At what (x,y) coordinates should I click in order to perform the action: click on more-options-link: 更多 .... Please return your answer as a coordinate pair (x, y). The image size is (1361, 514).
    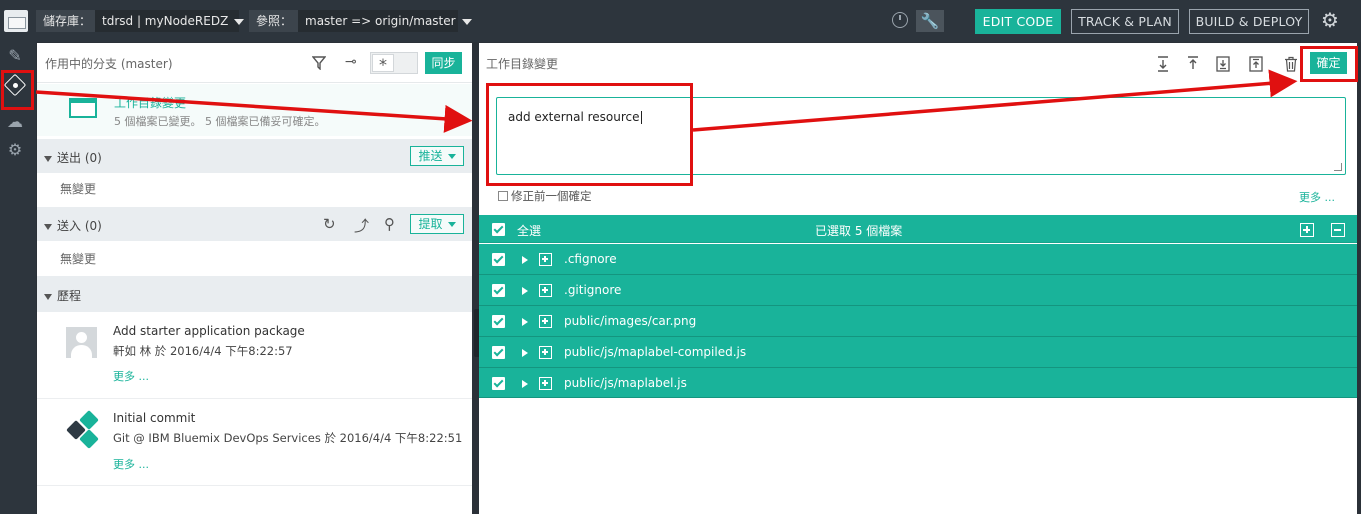
    Looking at the image, I should click on (1317, 197).